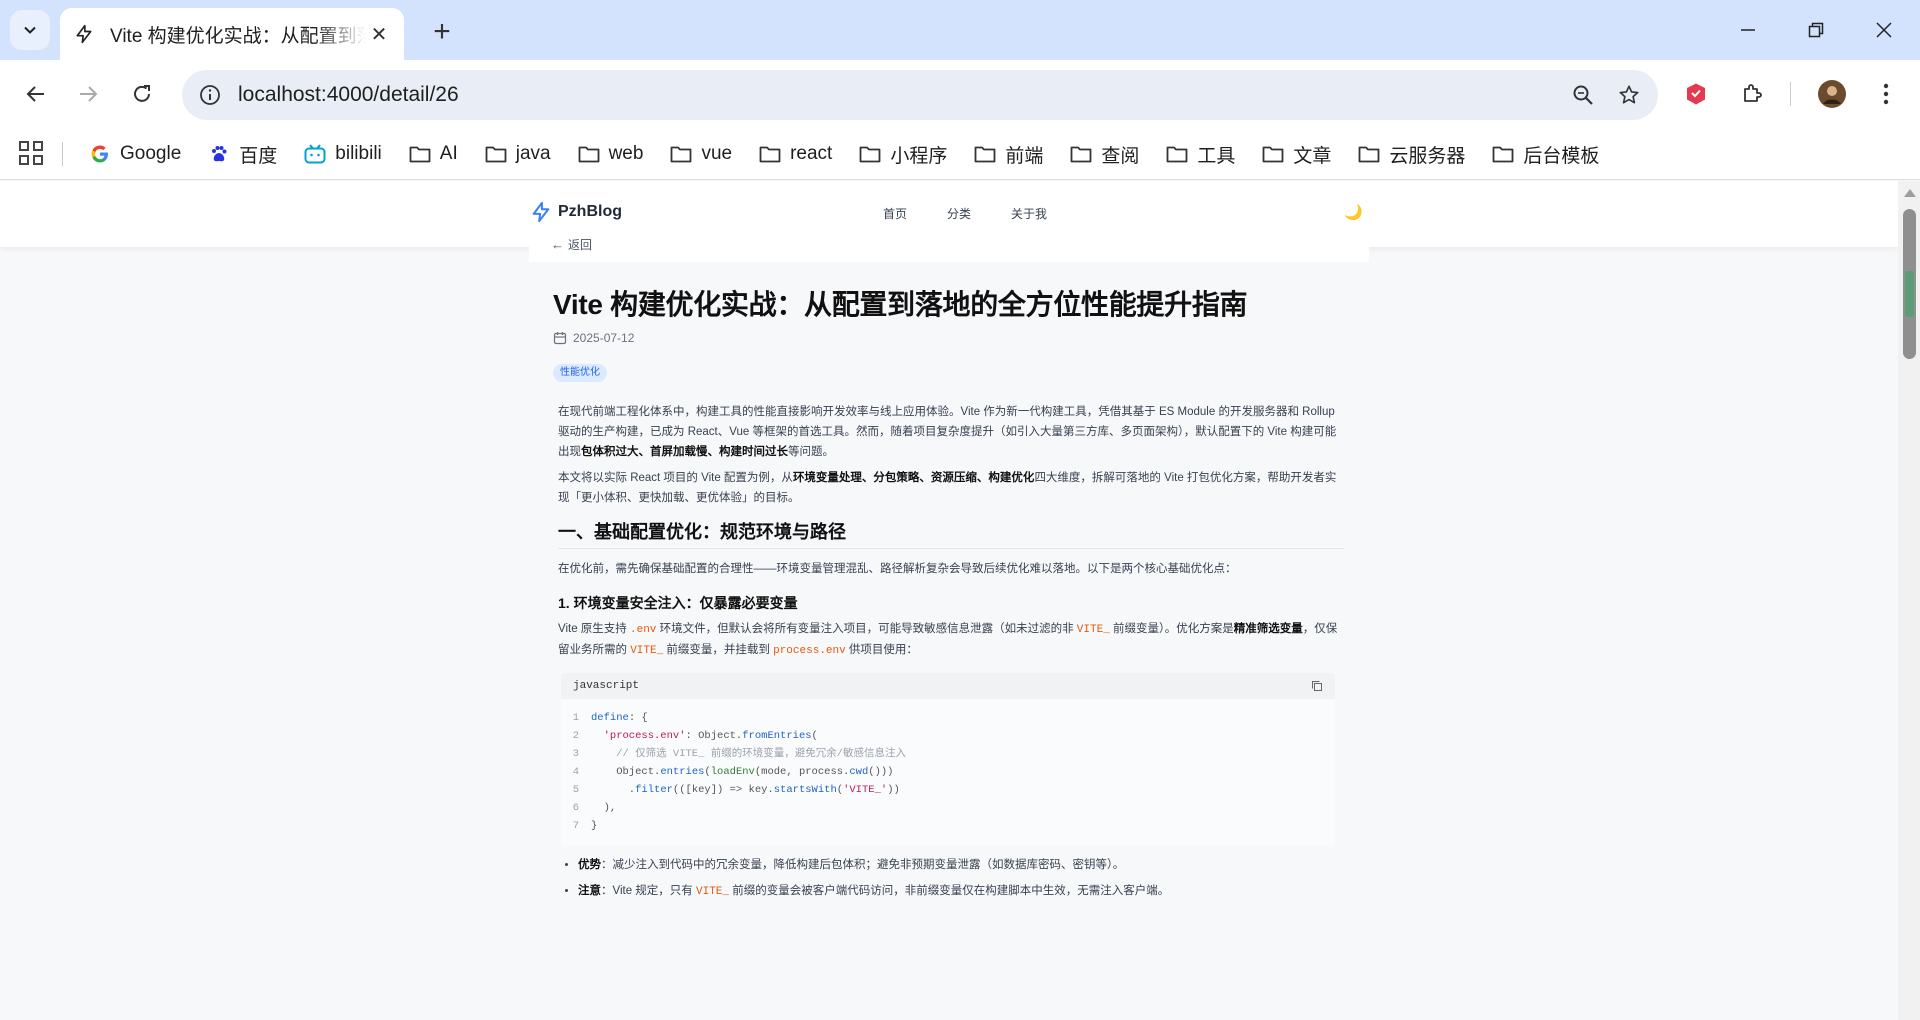 The image size is (1920, 1020). What do you see at coordinates (1629, 95) in the screenshot?
I see `bookmark-star-icon` at bounding box center [1629, 95].